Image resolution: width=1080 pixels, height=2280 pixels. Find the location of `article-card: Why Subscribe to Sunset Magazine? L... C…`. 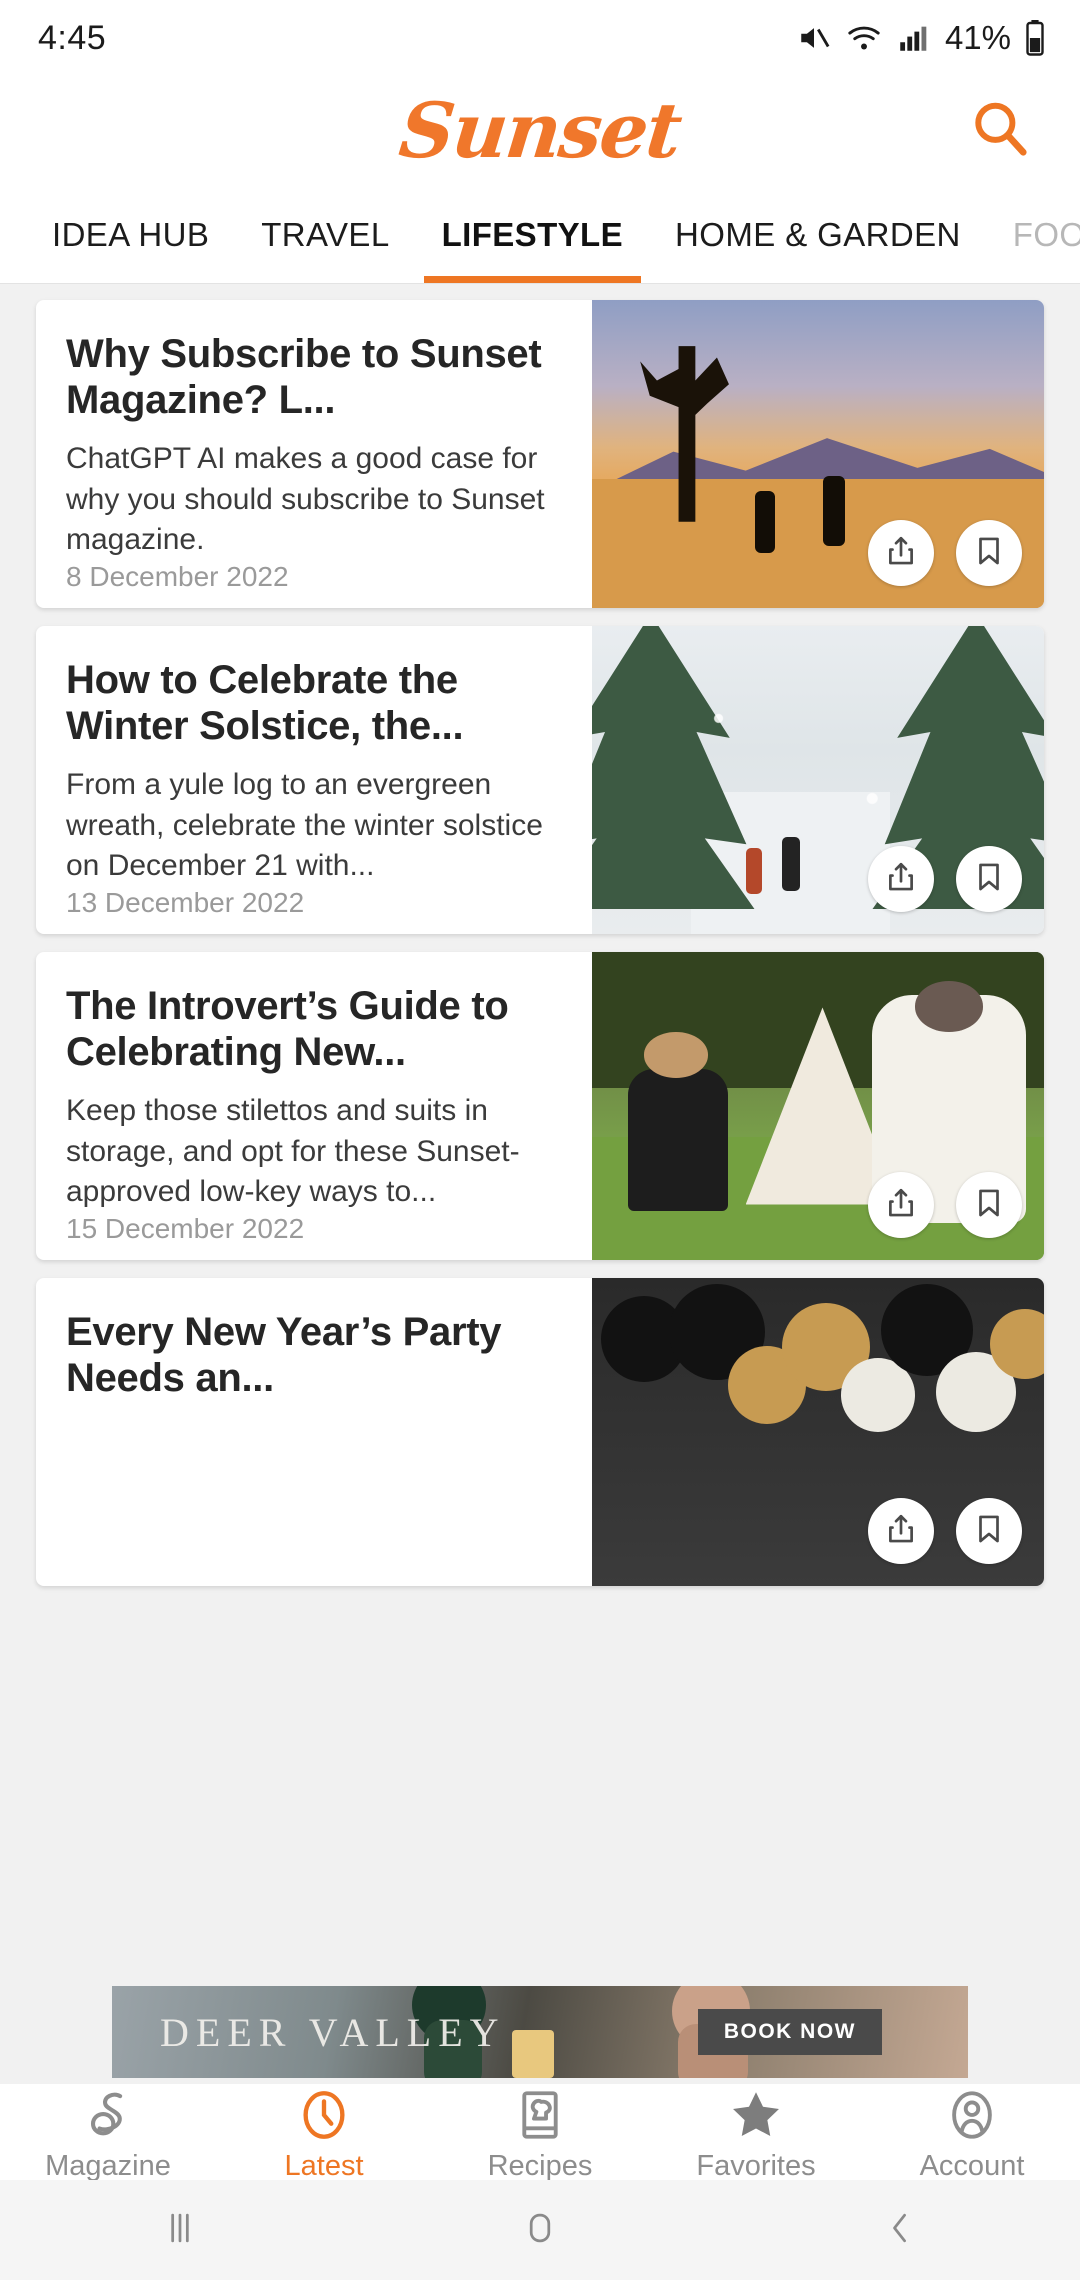

article-card: Why Subscribe to Sunset Magazine? L... C… is located at coordinates (540, 454).